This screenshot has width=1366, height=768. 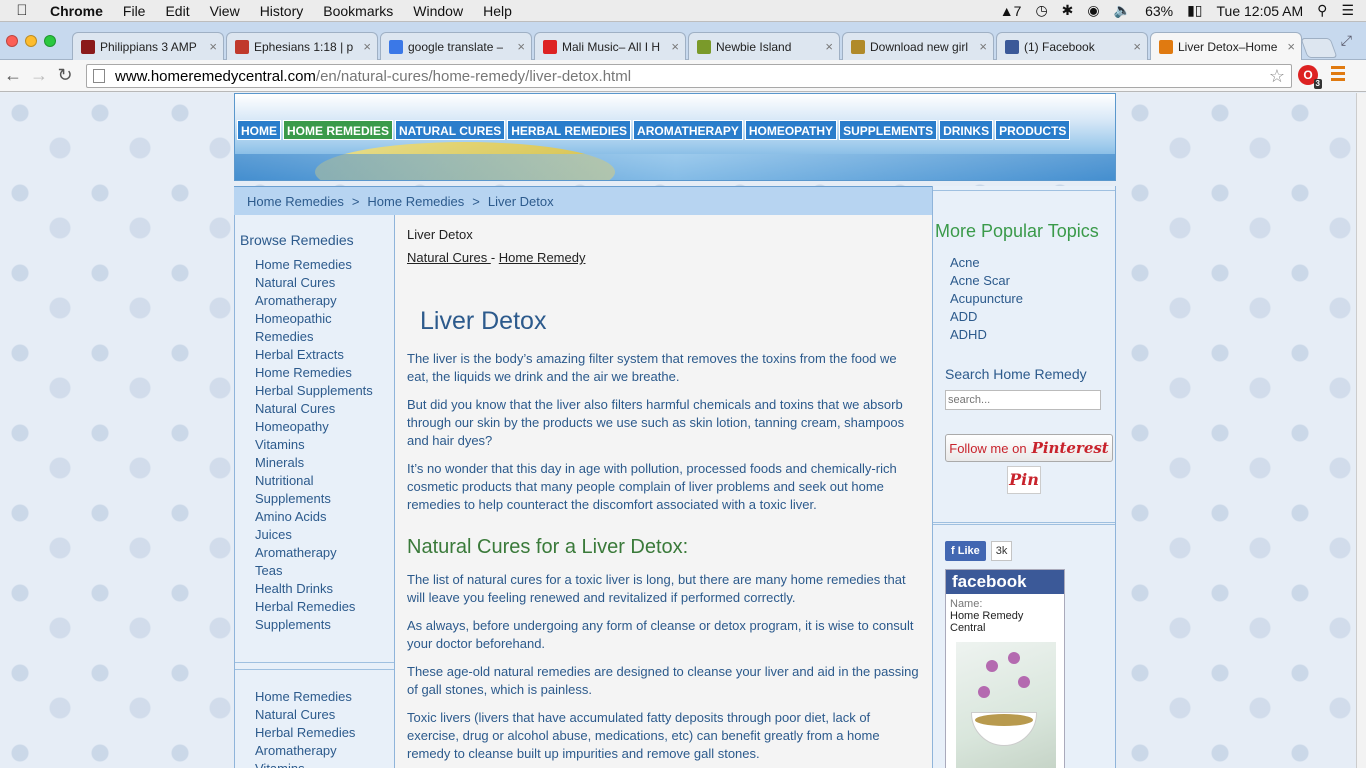 What do you see at coordinates (65, 75) in the screenshot?
I see `reload-button: ↻` at bounding box center [65, 75].